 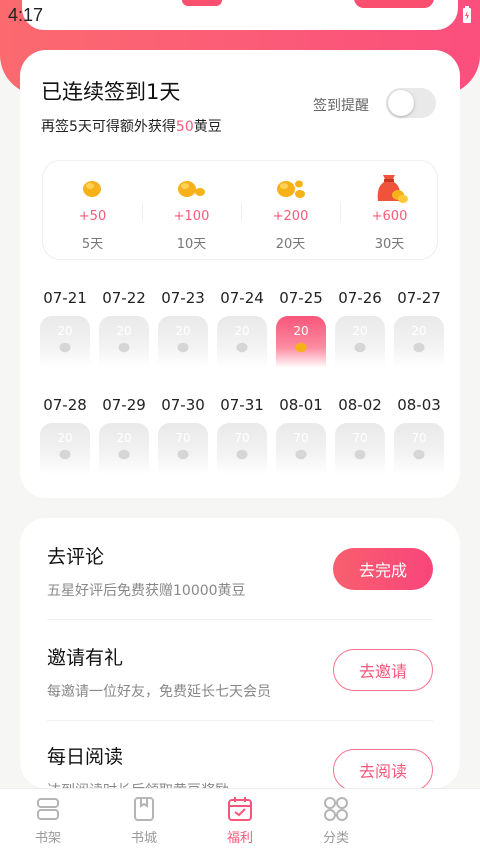 I want to click on task-desc: 五星好评后免费获赠10000黄豆, so click(x=146, y=591).